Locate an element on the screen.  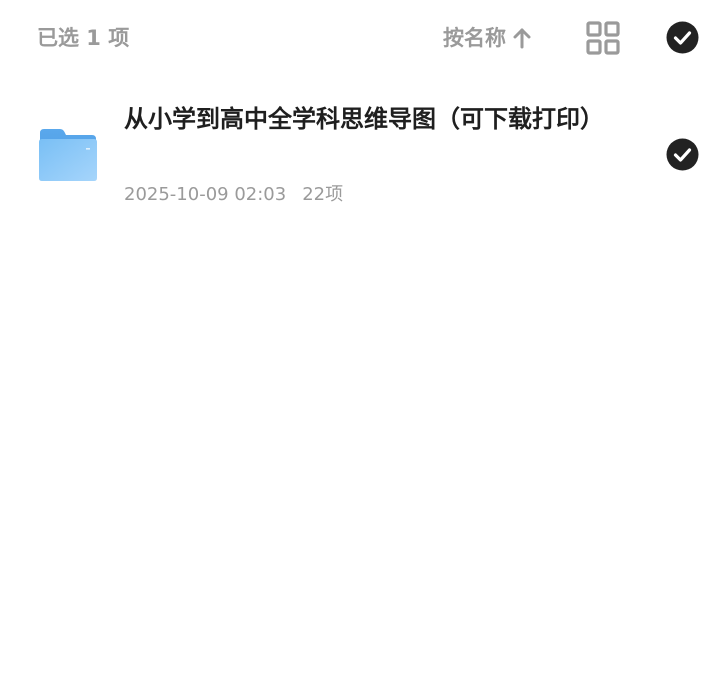
file-name: 从小学到高中全学科思维导图（可下载打印） is located at coordinates (364, 119).